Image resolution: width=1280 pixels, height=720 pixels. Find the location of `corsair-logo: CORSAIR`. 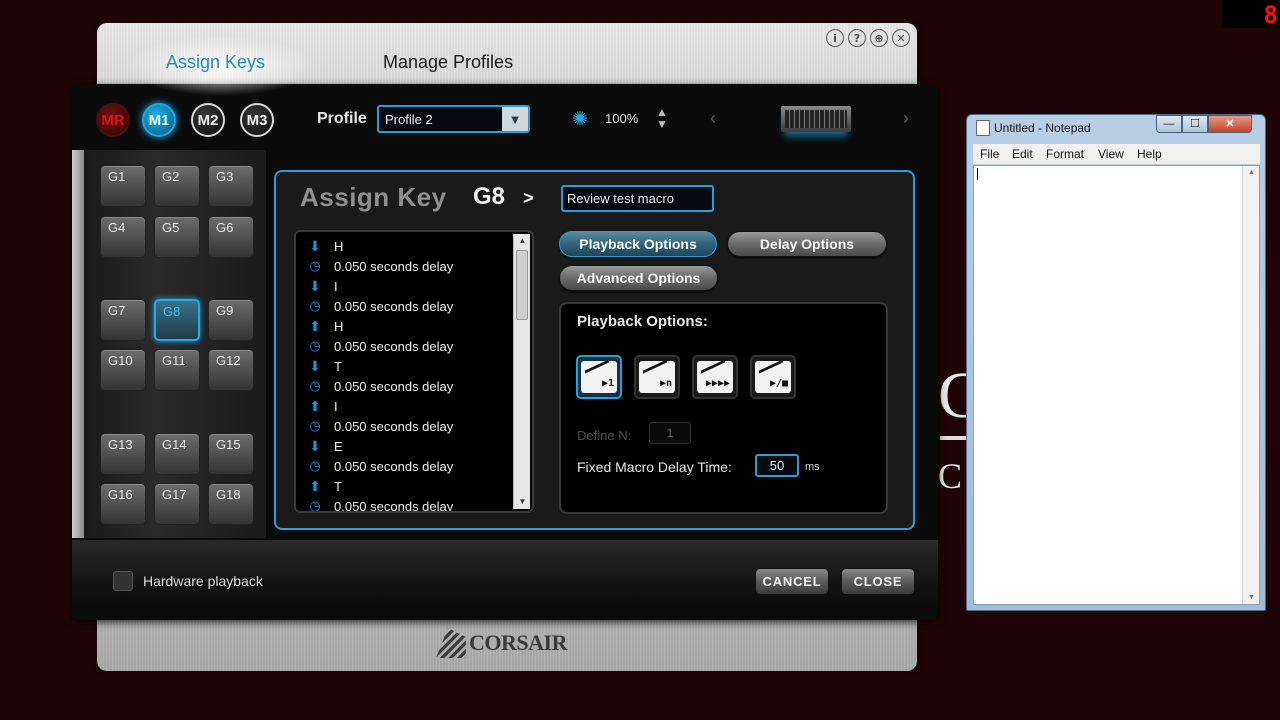

corsair-logo: CORSAIR is located at coordinates (501, 643).